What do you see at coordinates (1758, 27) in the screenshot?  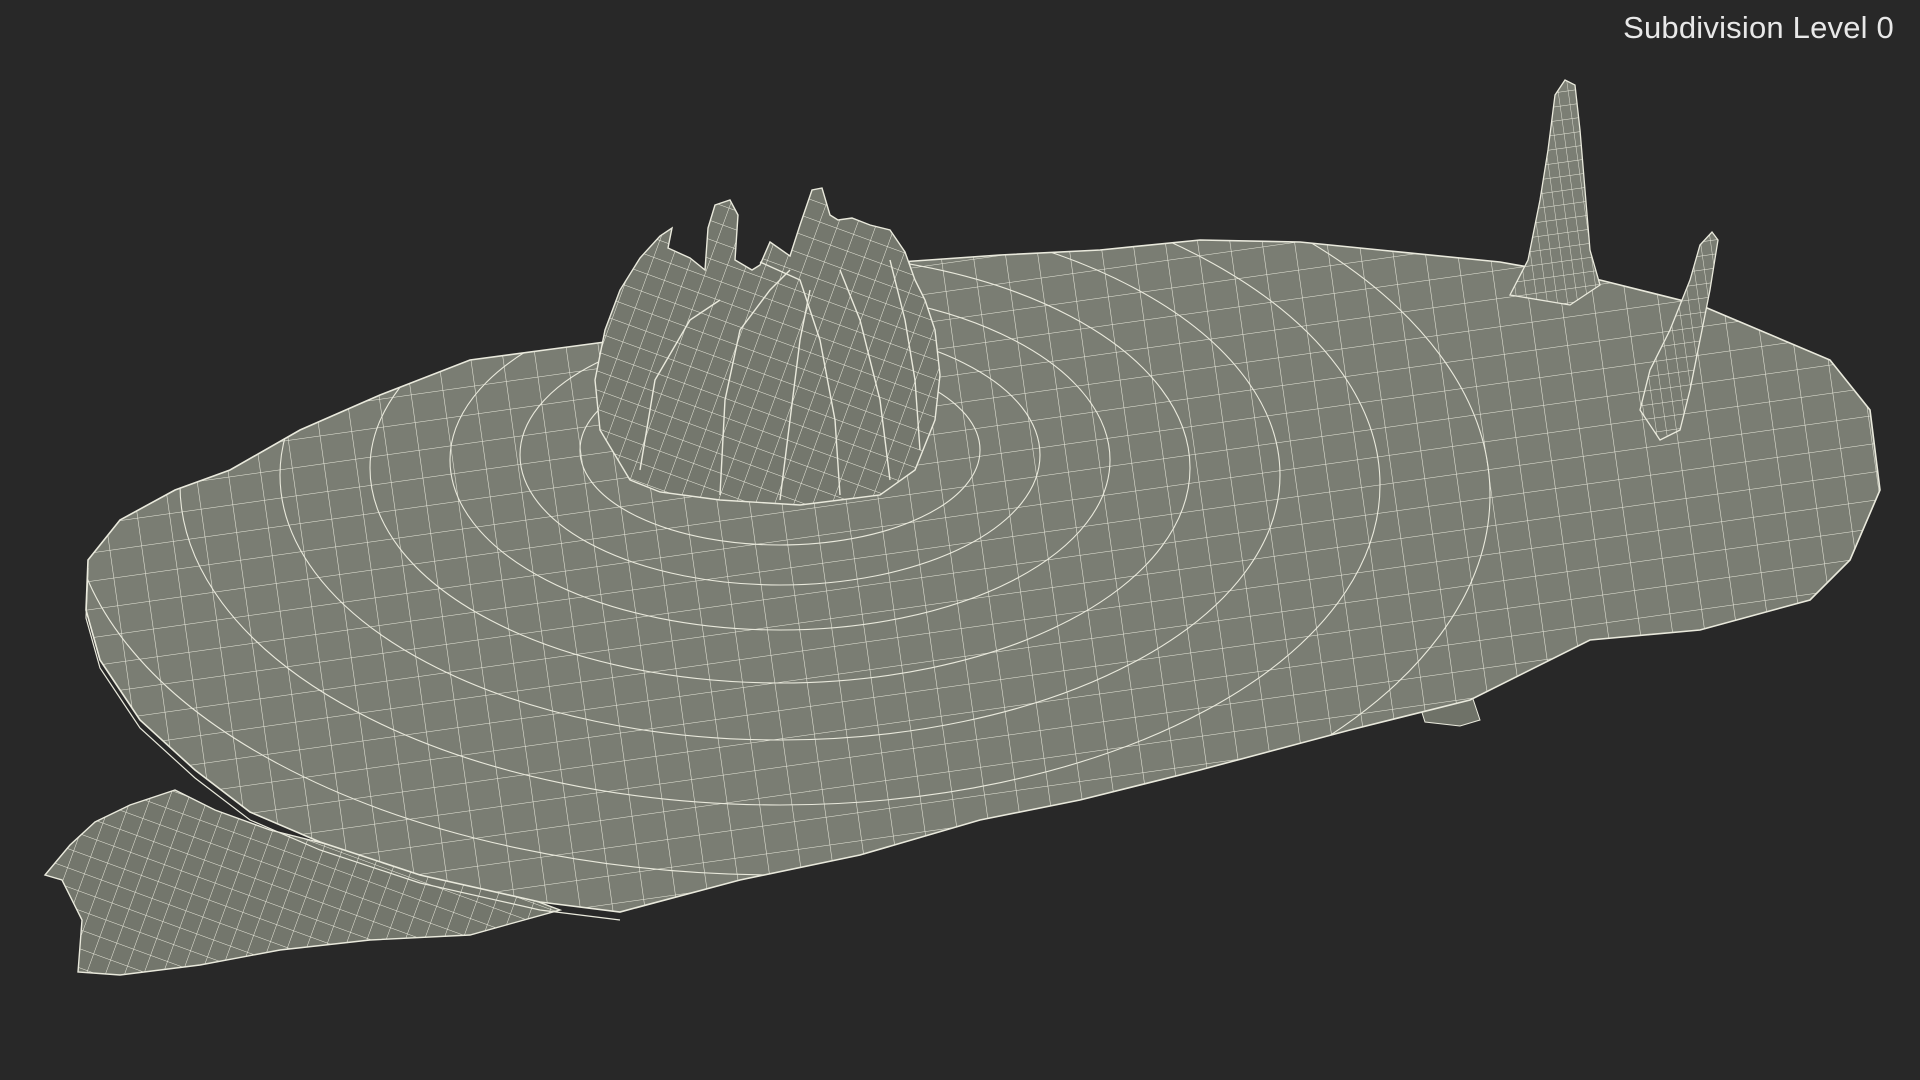 I see `subdivision-level-label: Subdivision Level 0` at bounding box center [1758, 27].